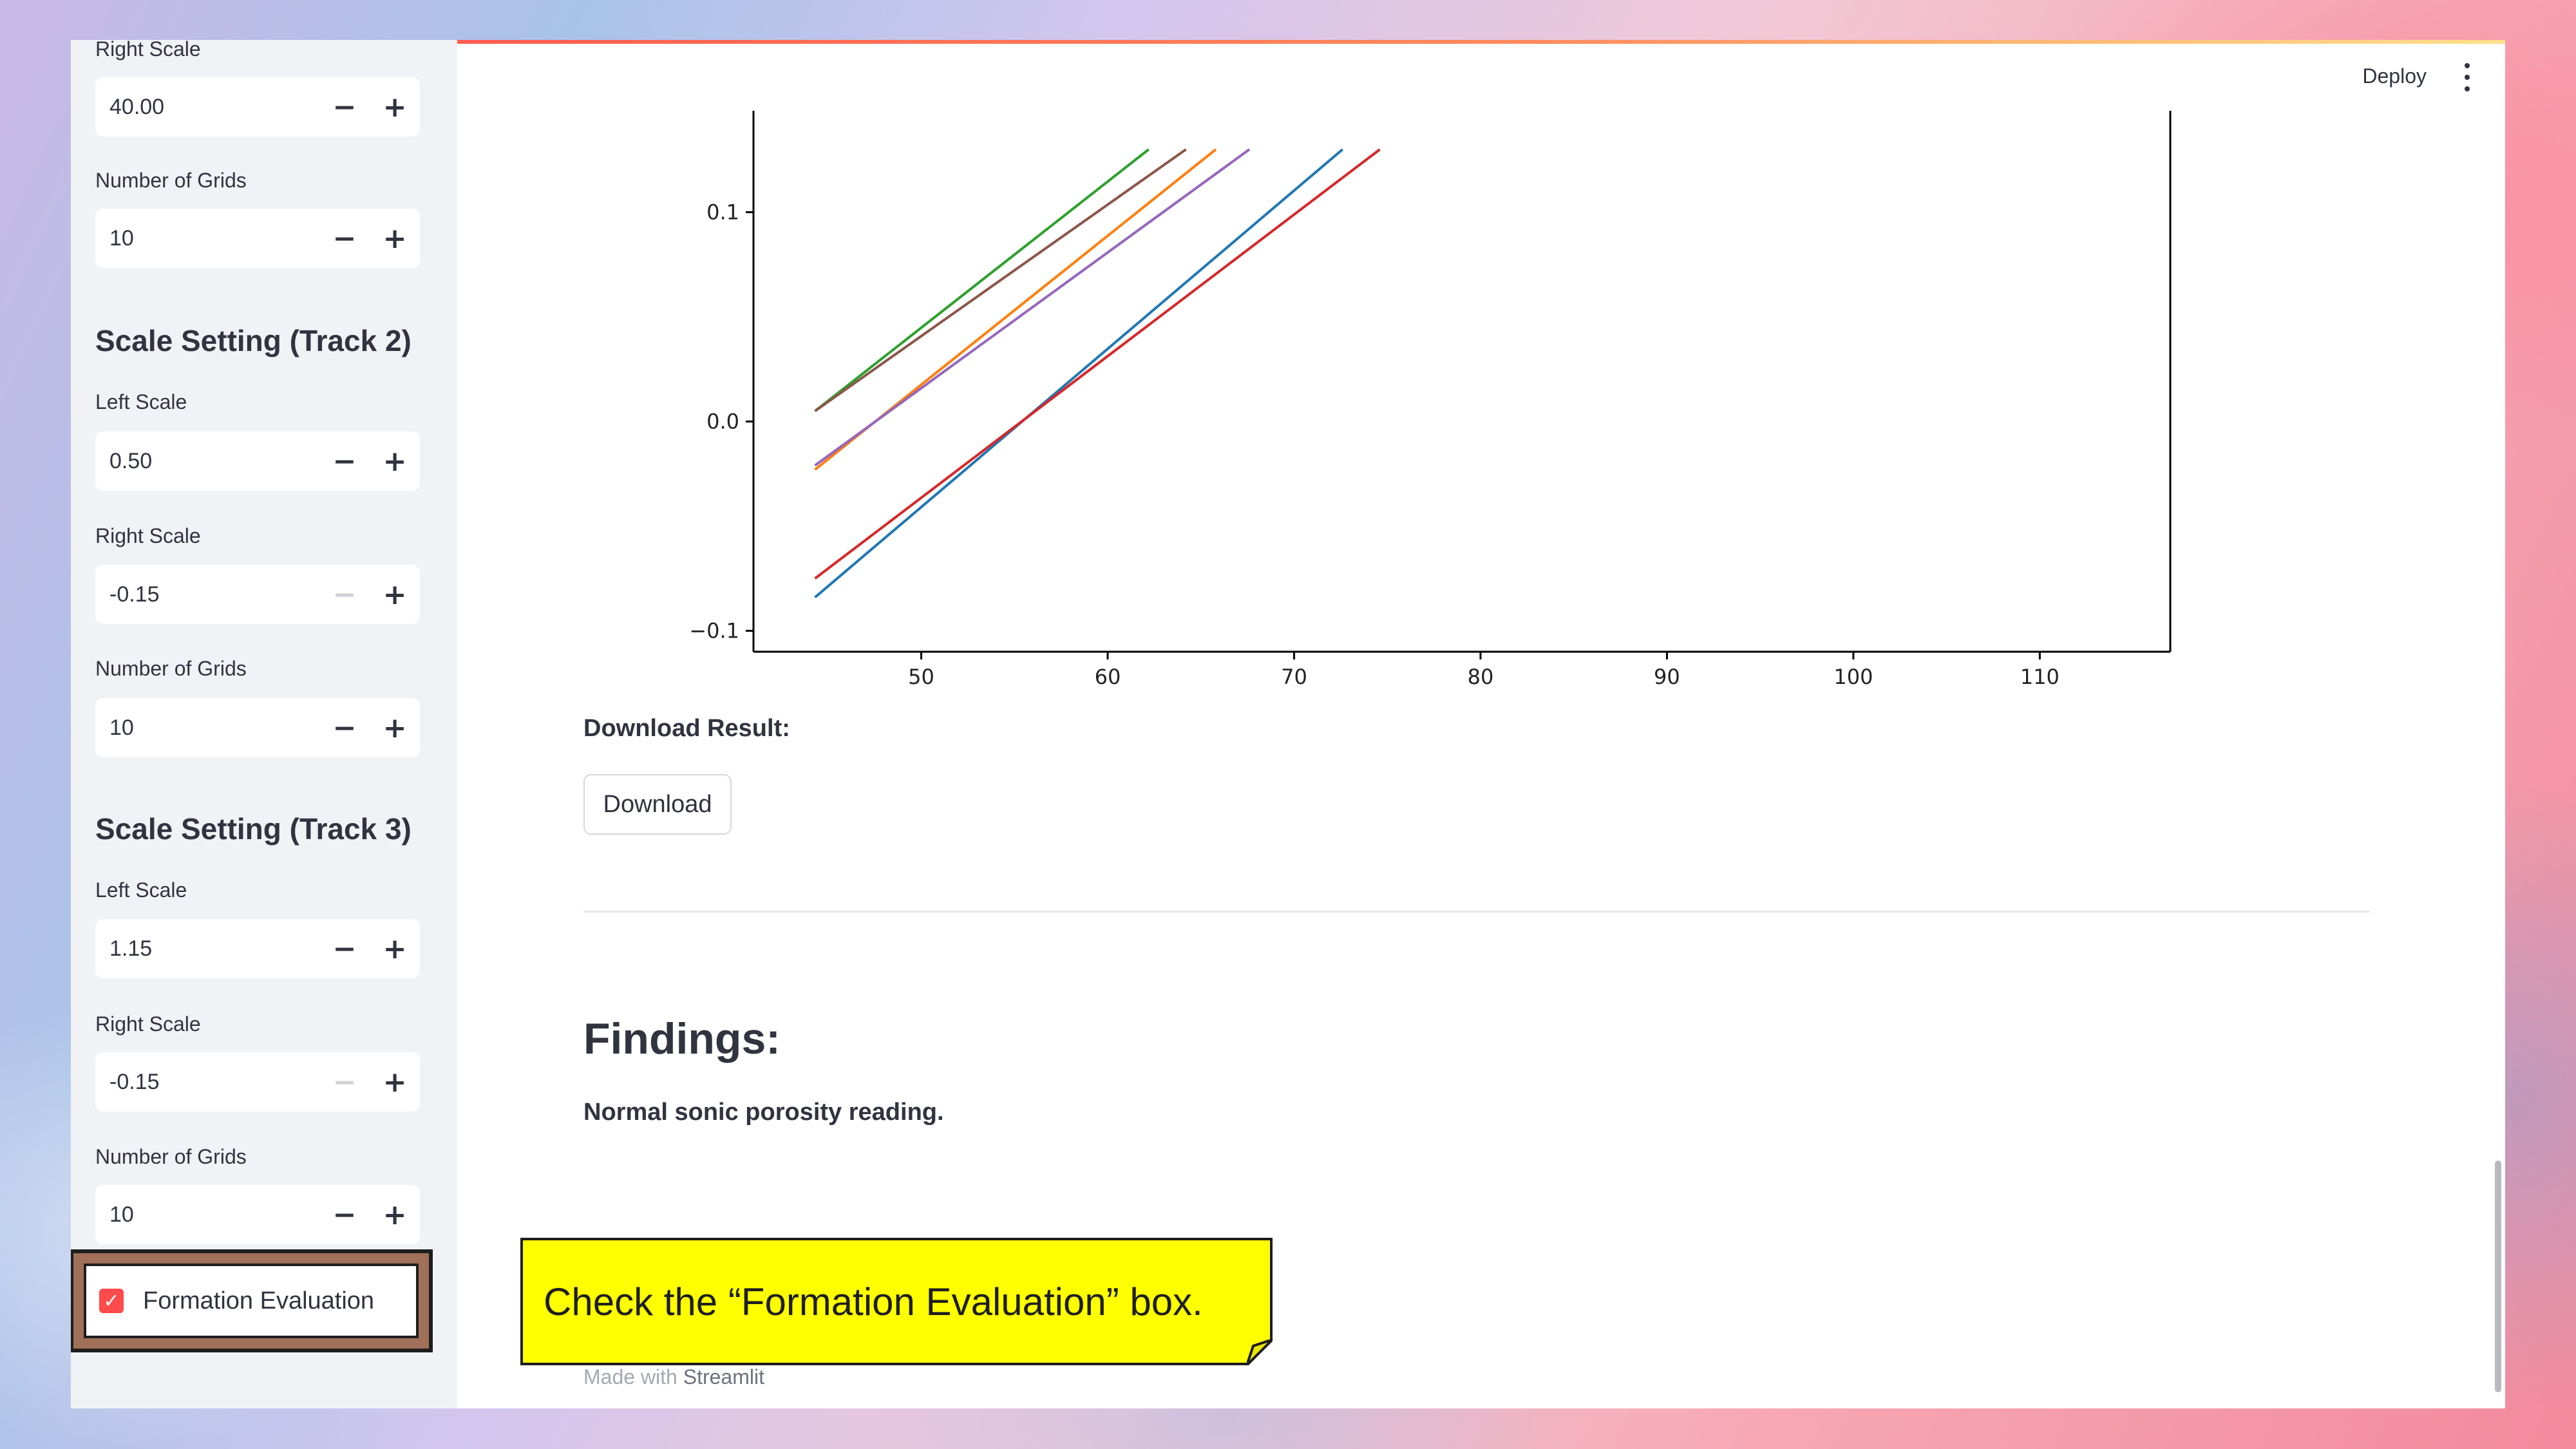  Describe the element at coordinates (207, 948) in the screenshot. I see `track3-left-scale-value: 1.15` at that location.